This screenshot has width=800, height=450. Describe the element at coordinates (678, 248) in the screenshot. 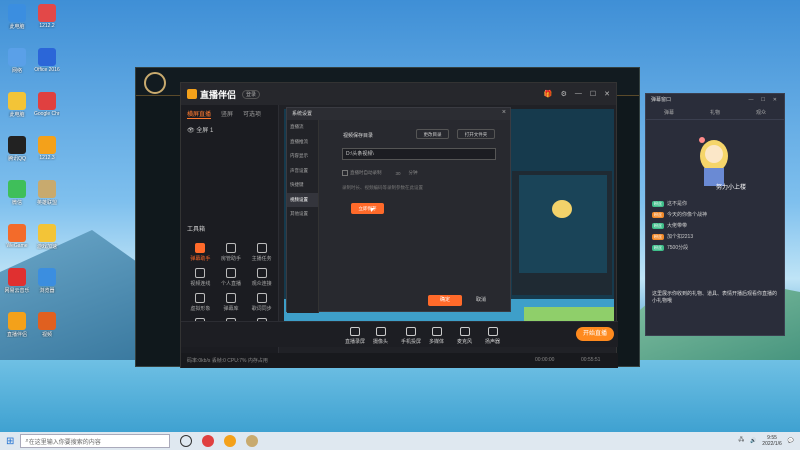

I see `message-text: 7500分段` at that location.